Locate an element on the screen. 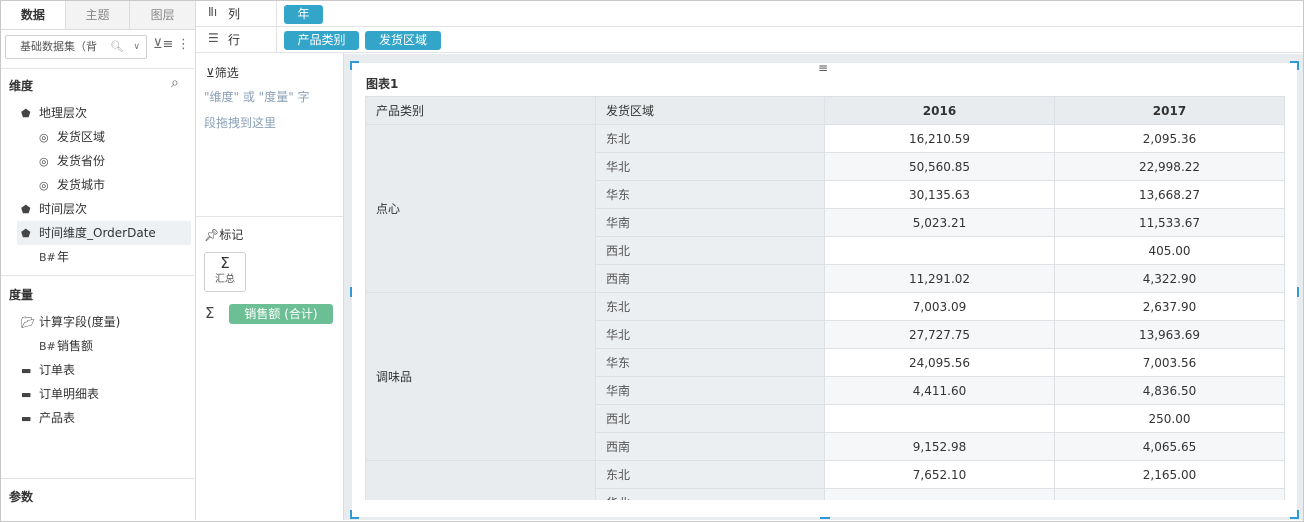  row-pill-region: 发货区域 is located at coordinates (403, 40).